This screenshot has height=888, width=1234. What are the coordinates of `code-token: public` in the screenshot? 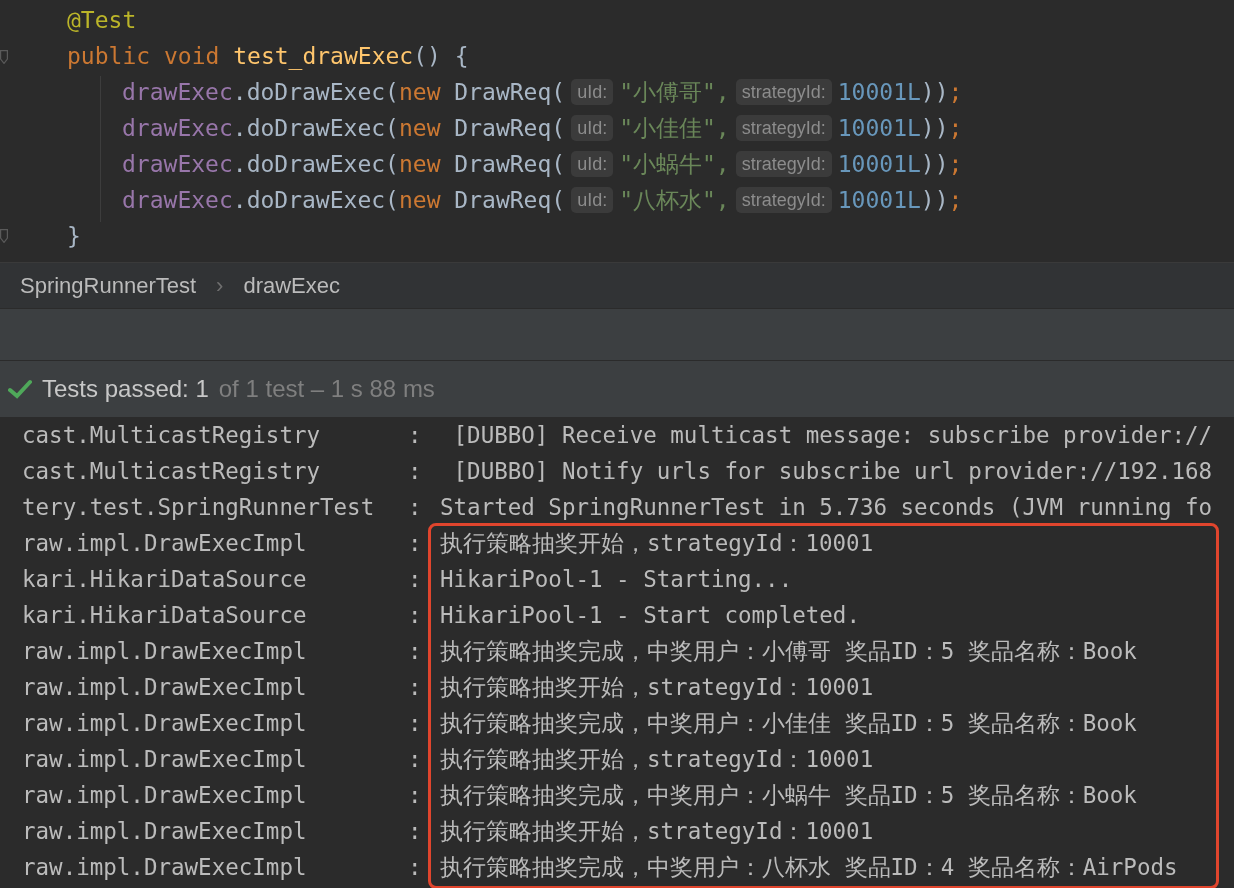 It's located at (109, 56).